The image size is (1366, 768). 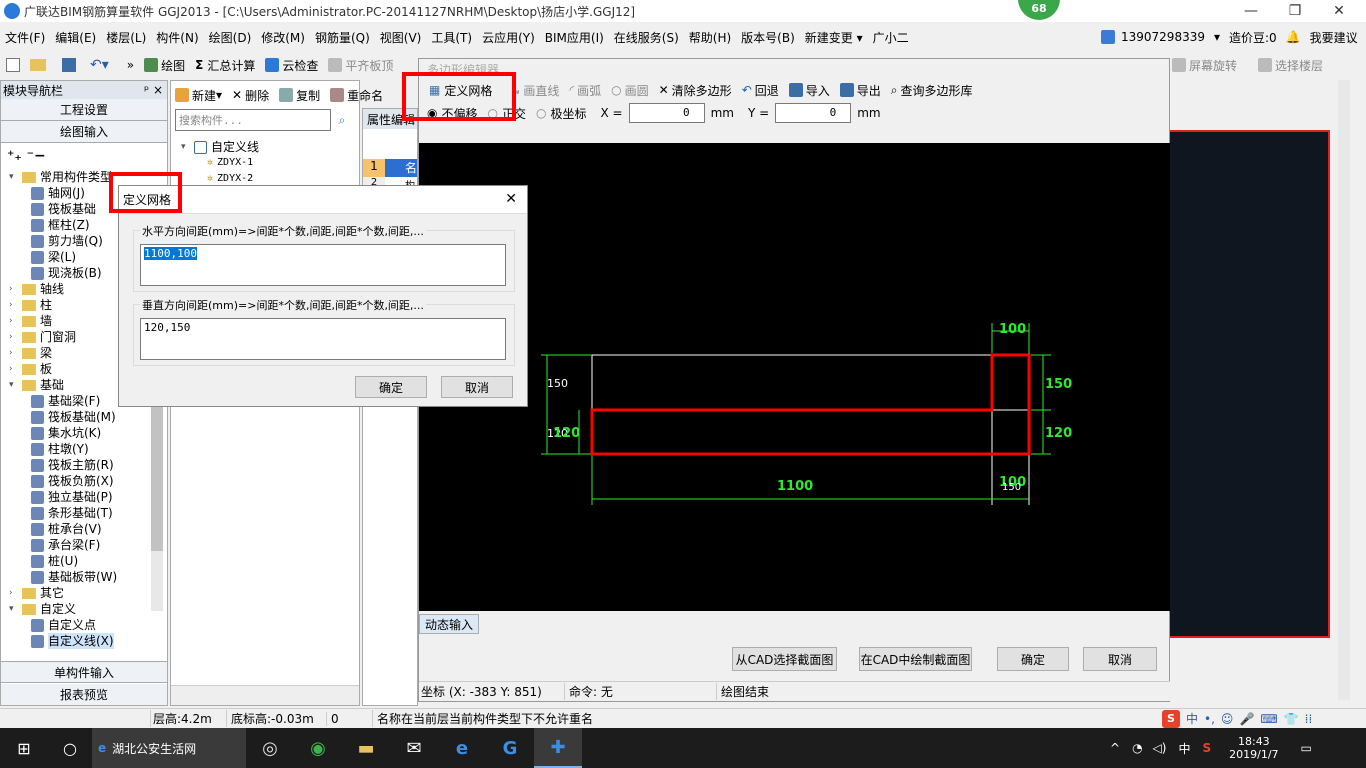 What do you see at coordinates (75, 37) in the screenshot?
I see `menu-edit: 编辑(E)` at bounding box center [75, 37].